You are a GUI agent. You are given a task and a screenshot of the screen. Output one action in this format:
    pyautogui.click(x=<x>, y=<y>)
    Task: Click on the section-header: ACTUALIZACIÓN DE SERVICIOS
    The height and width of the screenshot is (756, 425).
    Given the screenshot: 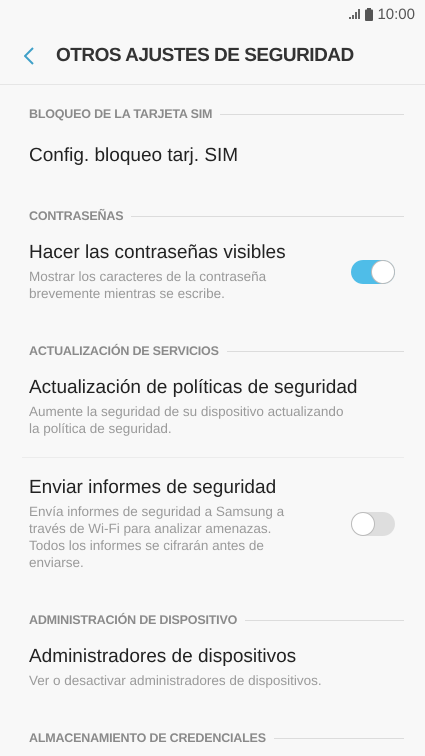 What is the action you would take?
    pyautogui.click(x=124, y=351)
    